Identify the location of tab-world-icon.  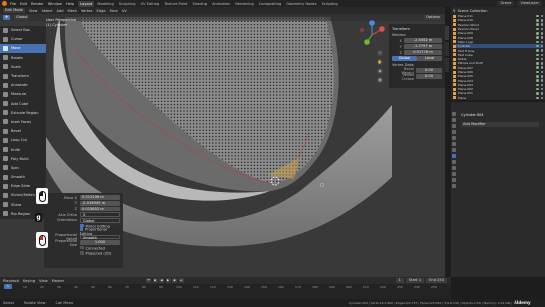
(454, 144).